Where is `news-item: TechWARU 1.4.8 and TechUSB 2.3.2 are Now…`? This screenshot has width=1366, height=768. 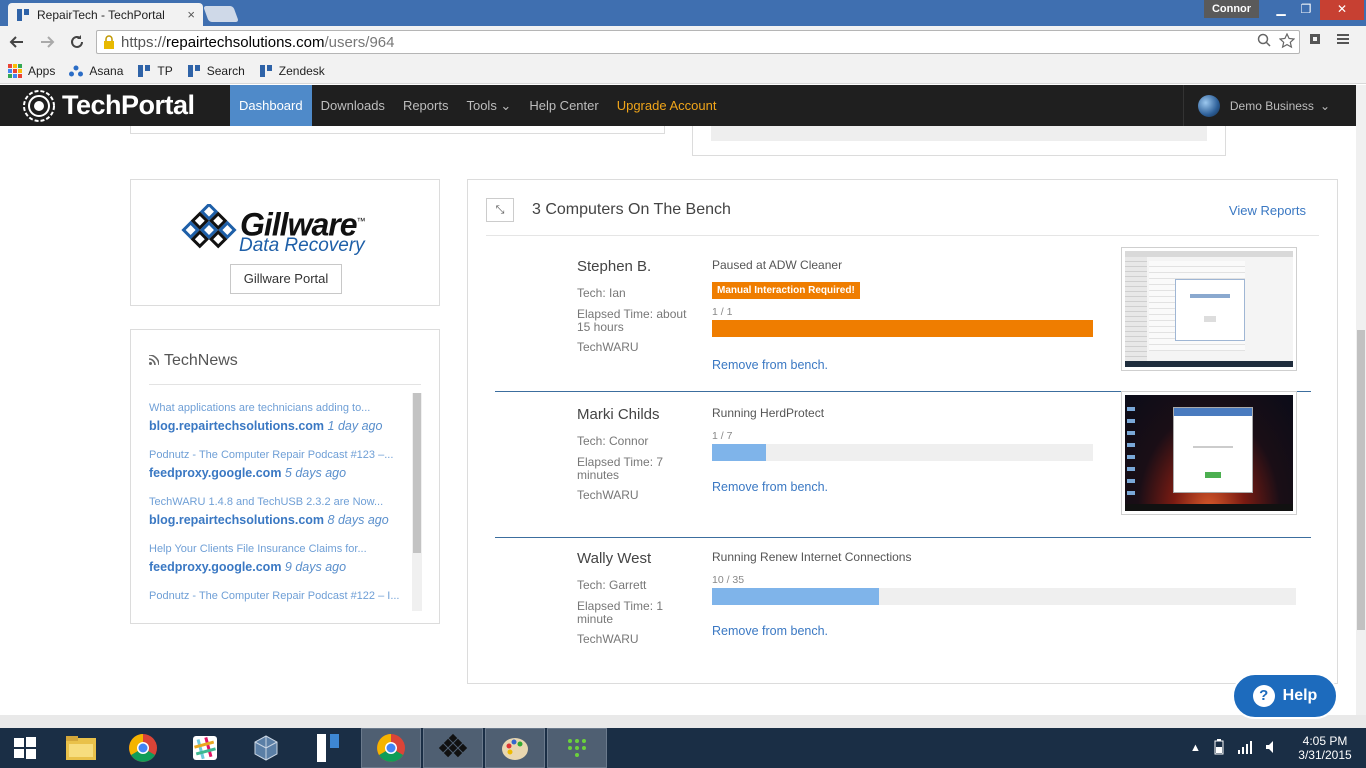
news-item: TechWARU 1.4.8 and TechUSB 2.3.2 are Now… is located at coordinates (276, 517).